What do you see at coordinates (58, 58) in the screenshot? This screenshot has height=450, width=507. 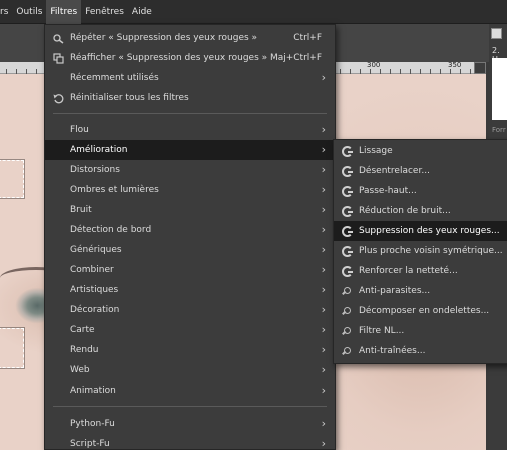 I see `reshow-icon` at bounding box center [58, 58].